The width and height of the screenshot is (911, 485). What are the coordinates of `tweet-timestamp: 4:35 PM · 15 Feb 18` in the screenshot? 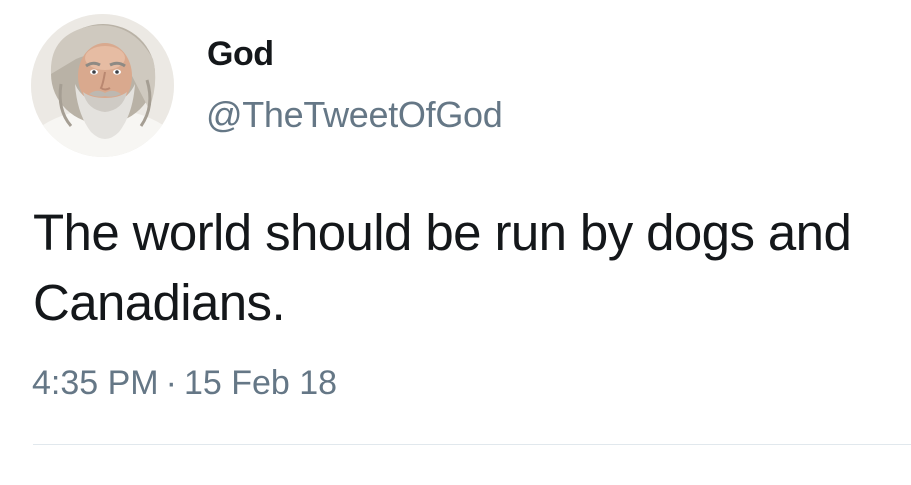 It's located at (184, 383).